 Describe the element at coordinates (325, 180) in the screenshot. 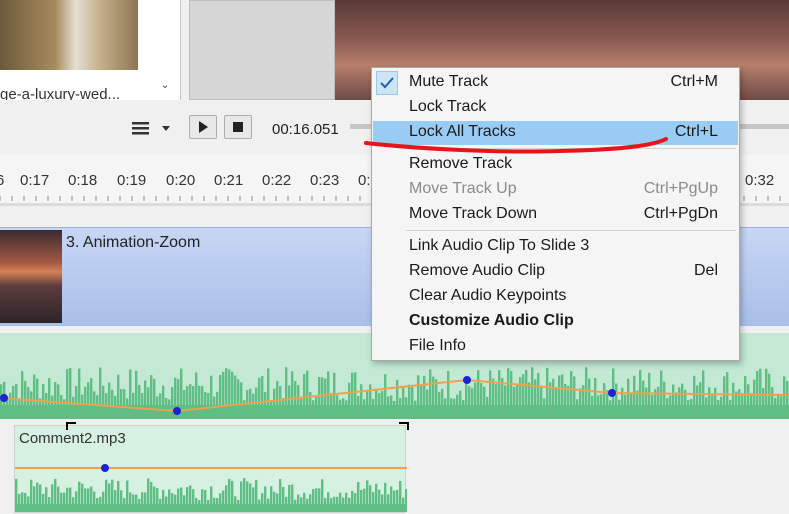

I see `ruler-tick-label: 0:23` at that location.